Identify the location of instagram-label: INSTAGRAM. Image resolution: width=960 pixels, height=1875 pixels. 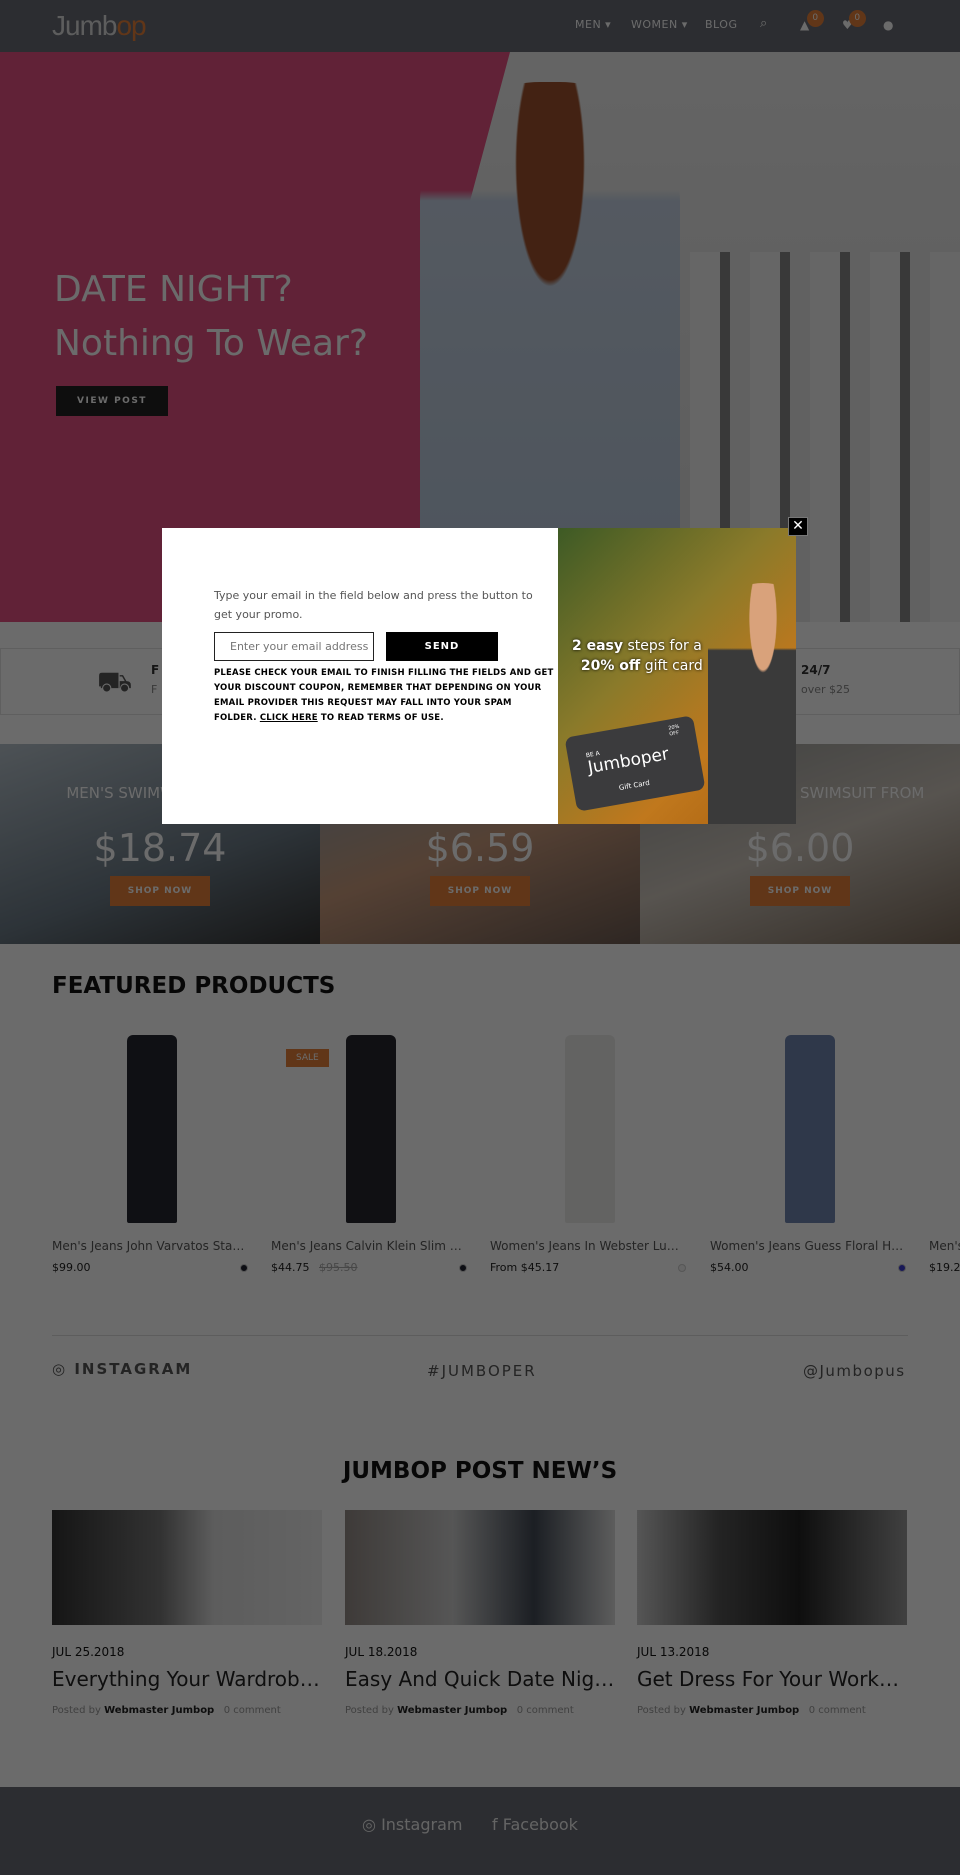
(133, 1369).